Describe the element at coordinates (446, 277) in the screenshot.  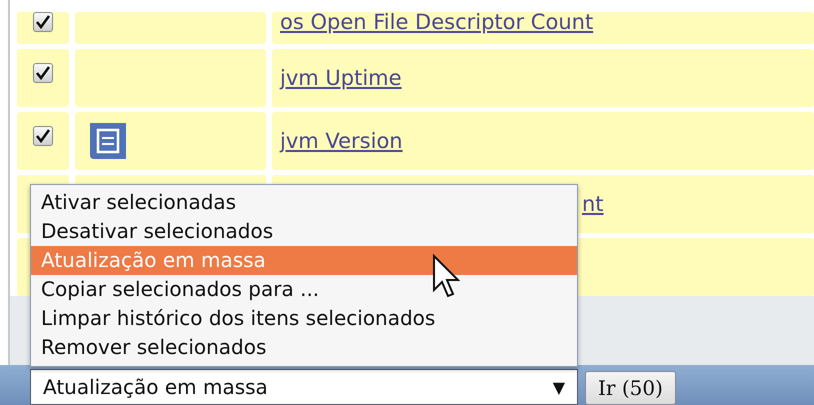
I see `cursor-icon` at that location.